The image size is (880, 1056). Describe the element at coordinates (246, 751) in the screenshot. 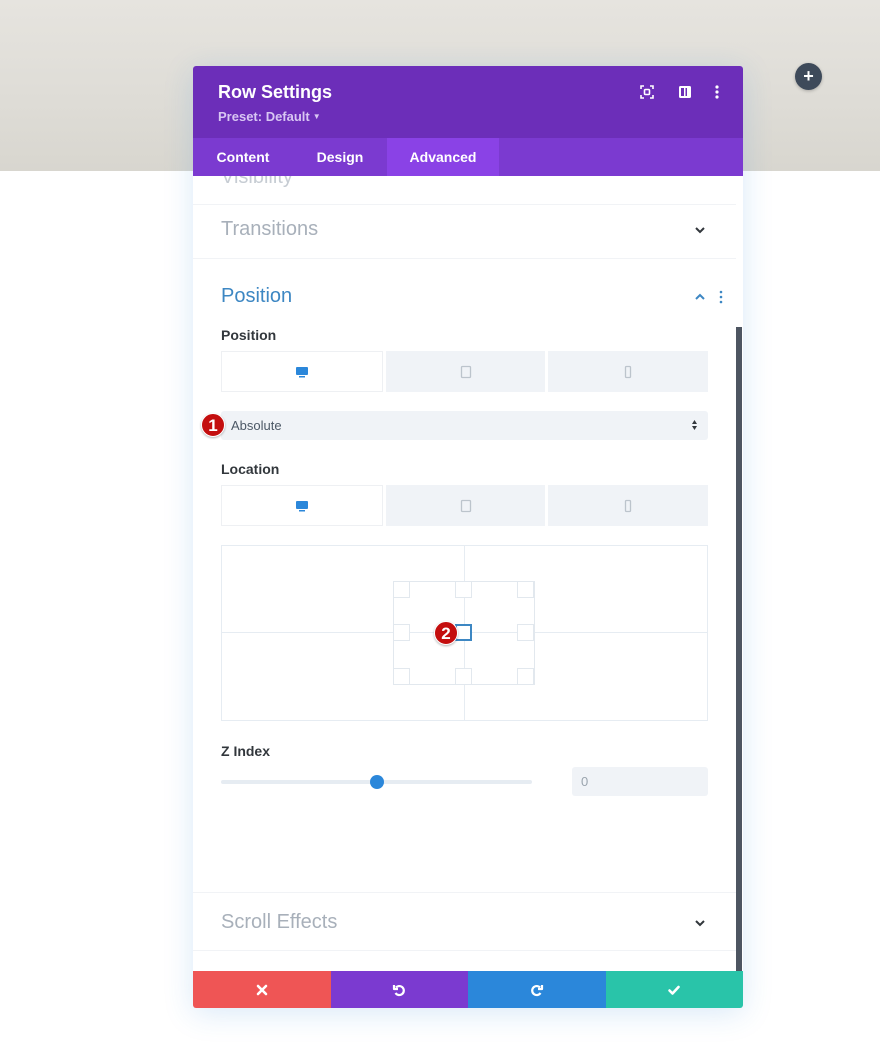

I see `z-index-label: Z Index` at that location.